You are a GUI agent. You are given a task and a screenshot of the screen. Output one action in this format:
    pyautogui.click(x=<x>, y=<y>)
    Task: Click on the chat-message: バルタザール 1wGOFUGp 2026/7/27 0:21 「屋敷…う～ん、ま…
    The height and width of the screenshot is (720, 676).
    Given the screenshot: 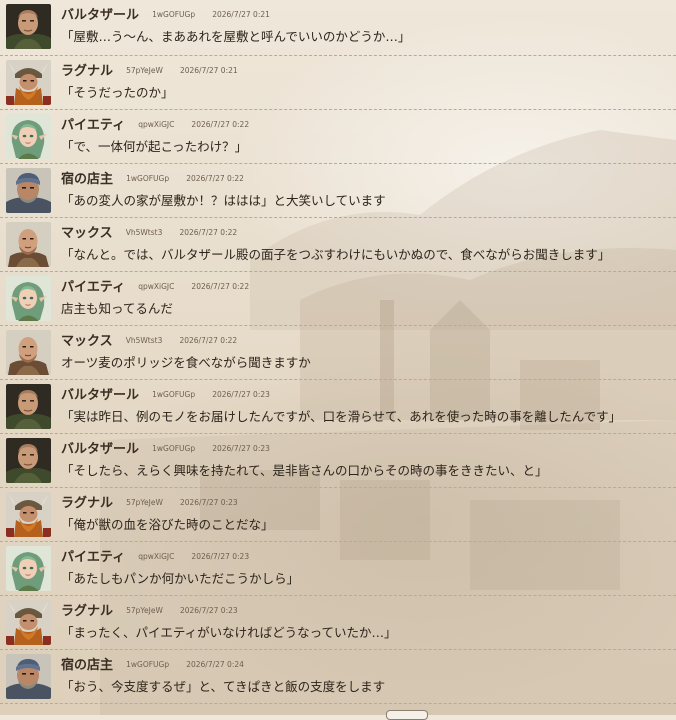 What is the action you would take?
    pyautogui.click(x=338, y=28)
    